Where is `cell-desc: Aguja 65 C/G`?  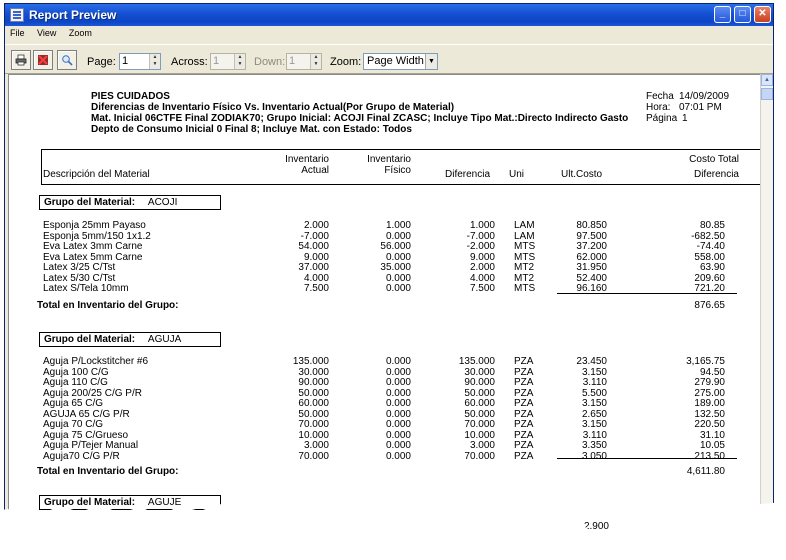
cell-desc: Aguja 65 C/G is located at coordinates (73, 403).